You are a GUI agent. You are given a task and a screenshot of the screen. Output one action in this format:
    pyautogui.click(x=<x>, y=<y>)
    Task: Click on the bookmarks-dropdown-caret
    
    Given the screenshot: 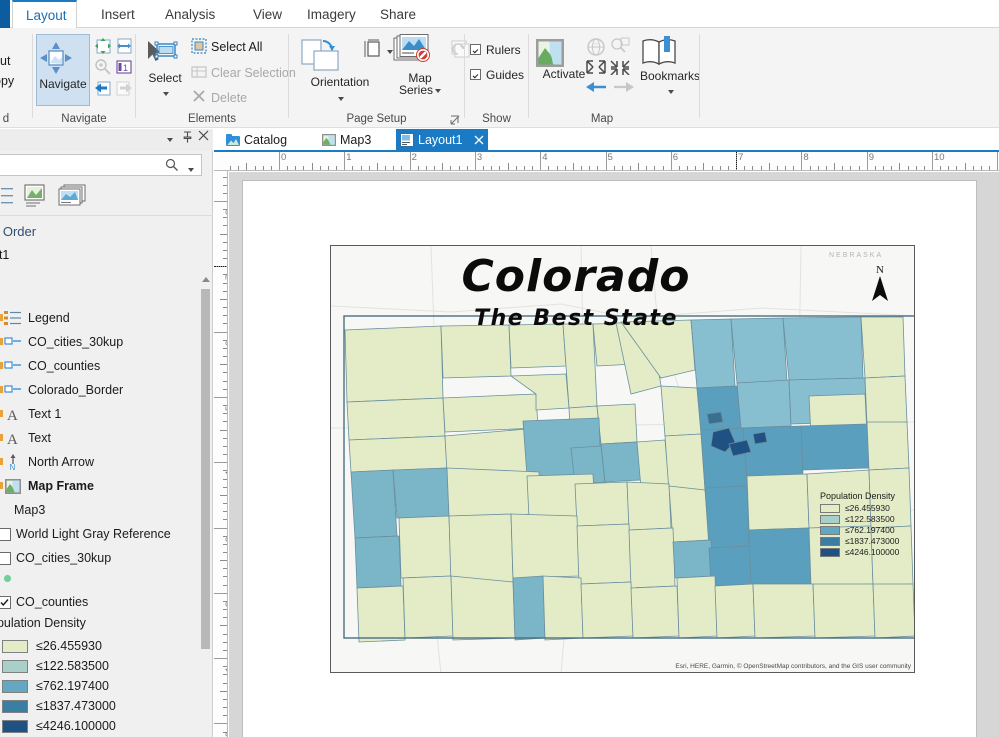 What is the action you would take?
    pyautogui.click(x=670, y=91)
    